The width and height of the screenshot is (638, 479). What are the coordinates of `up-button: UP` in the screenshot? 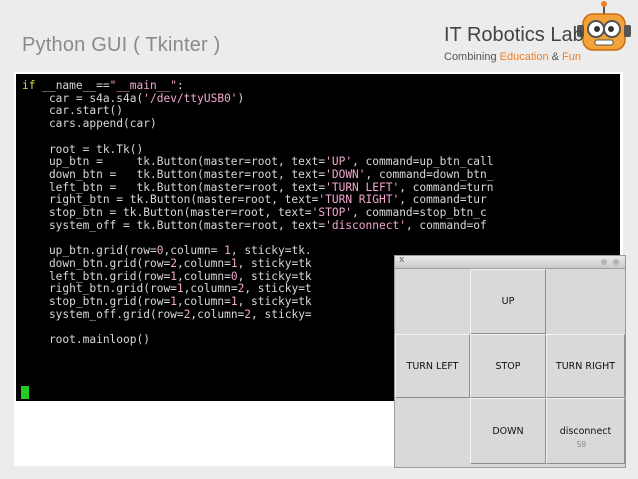 It's located at (508, 301).